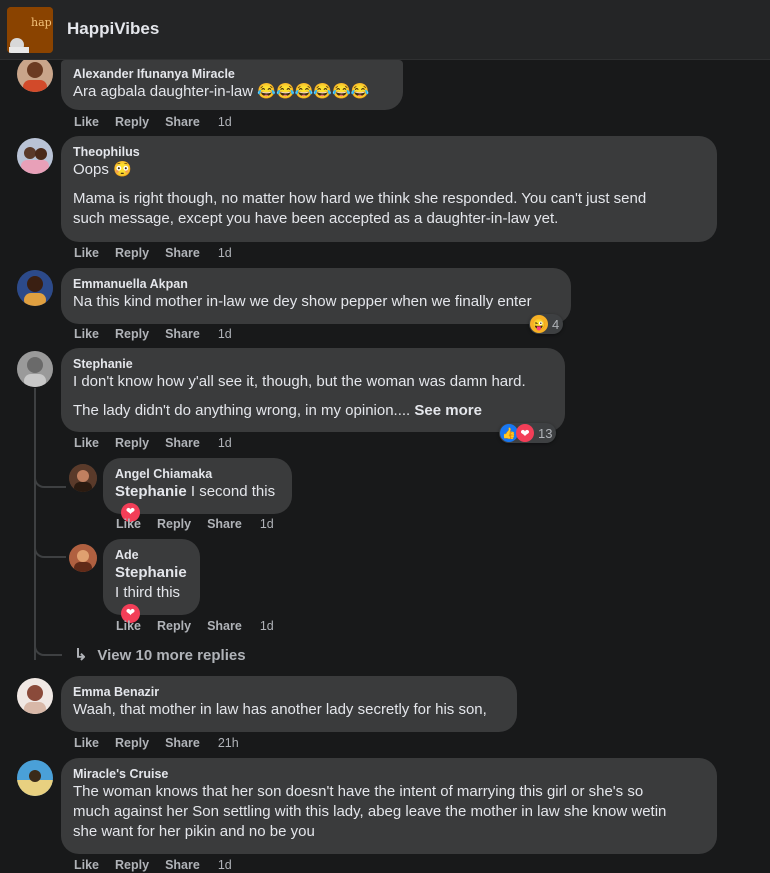 The height and width of the screenshot is (873, 770). I want to click on comment-author: Miracle's Cruise, so click(389, 774).